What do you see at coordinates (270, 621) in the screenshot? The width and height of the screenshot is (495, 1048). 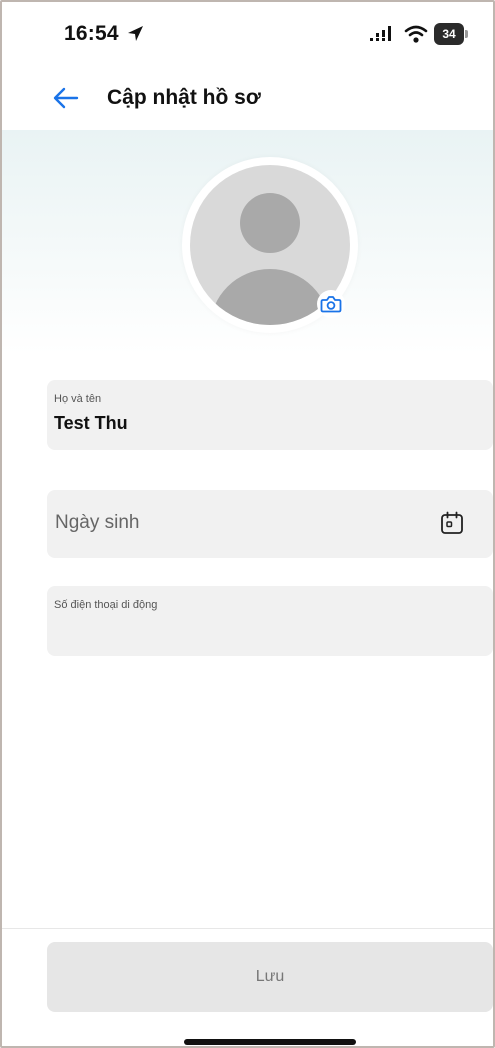 I see `phone-field: Số điện thoại di động` at bounding box center [270, 621].